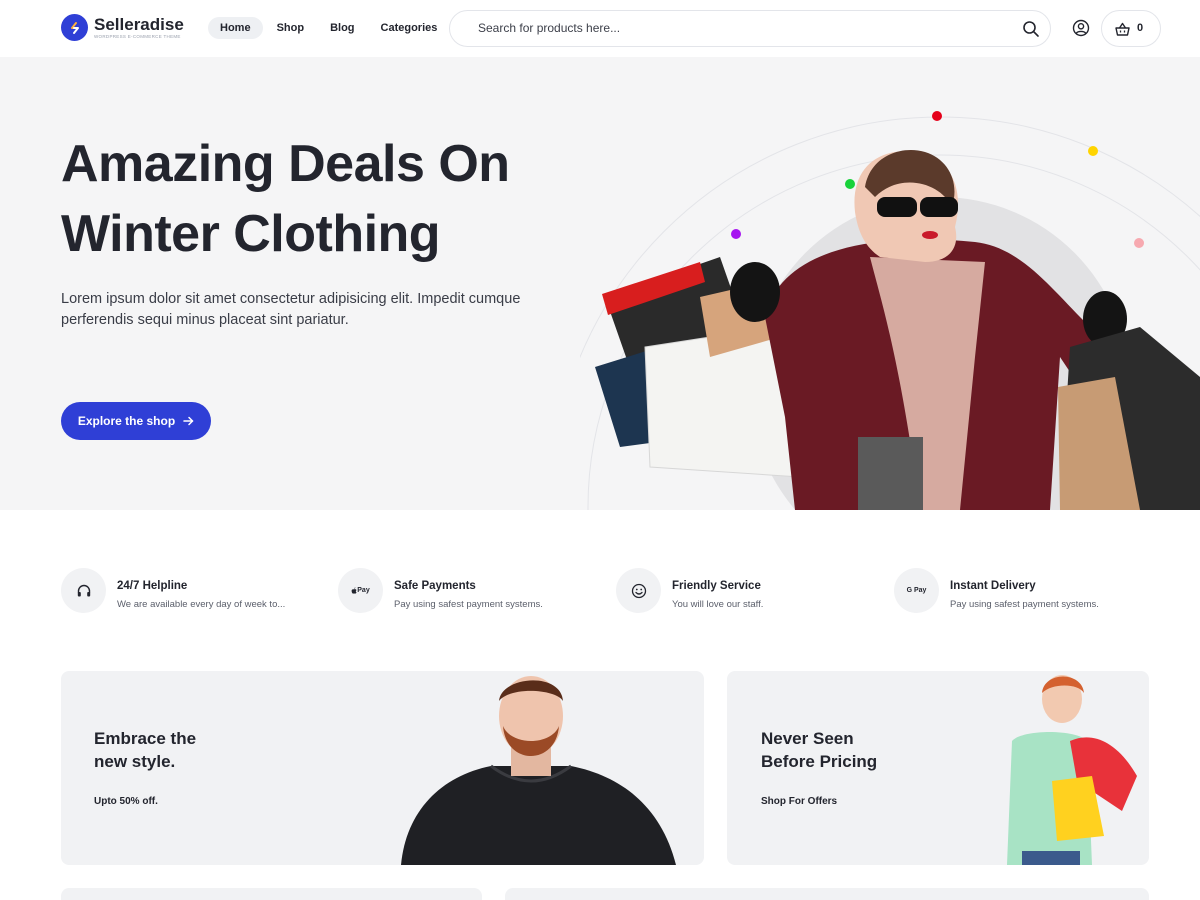 Image resolution: width=1200 pixels, height=900 pixels. I want to click on promo-card-new-style: Embrace the new style. Upto 50% off., so click(382, 768).